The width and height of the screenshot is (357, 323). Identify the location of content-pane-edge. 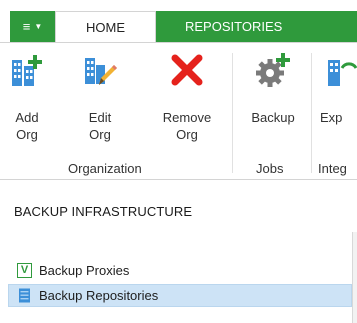
(354, 277).